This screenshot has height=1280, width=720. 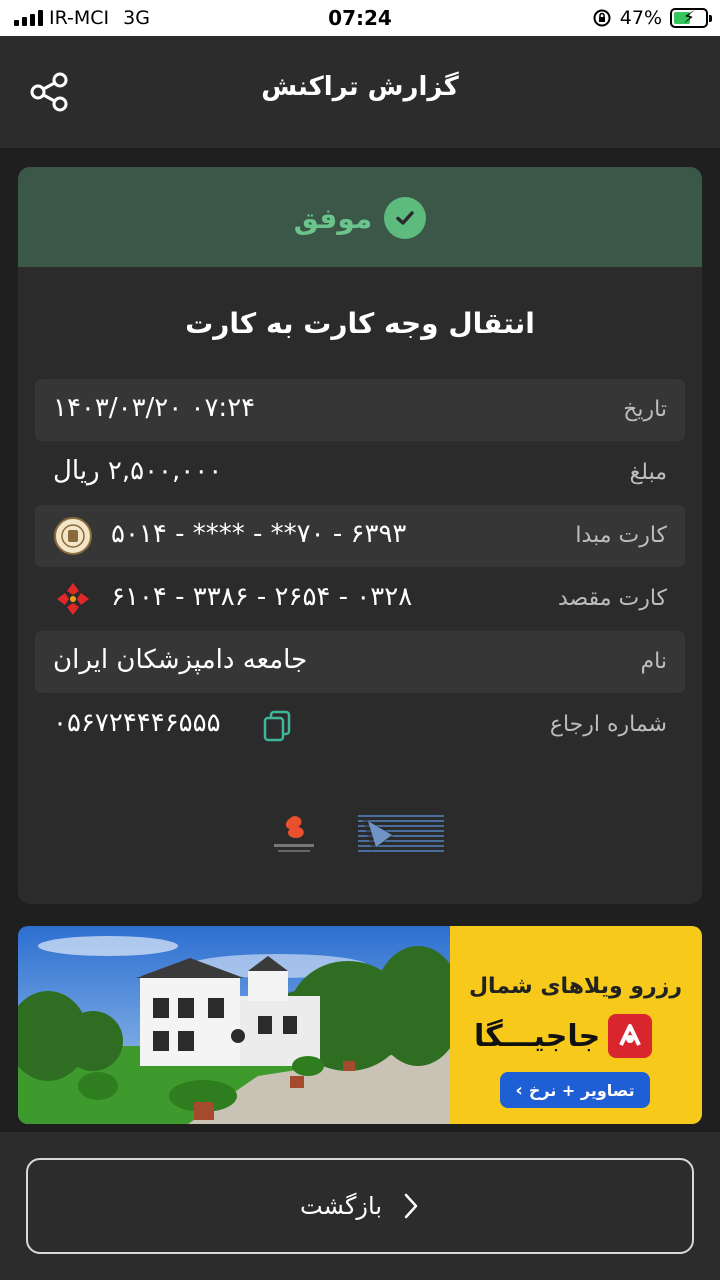 What do you see at coordinates (341, 1206) in the screenshot?
I see `back-label: بازگشت` at bounding box center [341, 1206].